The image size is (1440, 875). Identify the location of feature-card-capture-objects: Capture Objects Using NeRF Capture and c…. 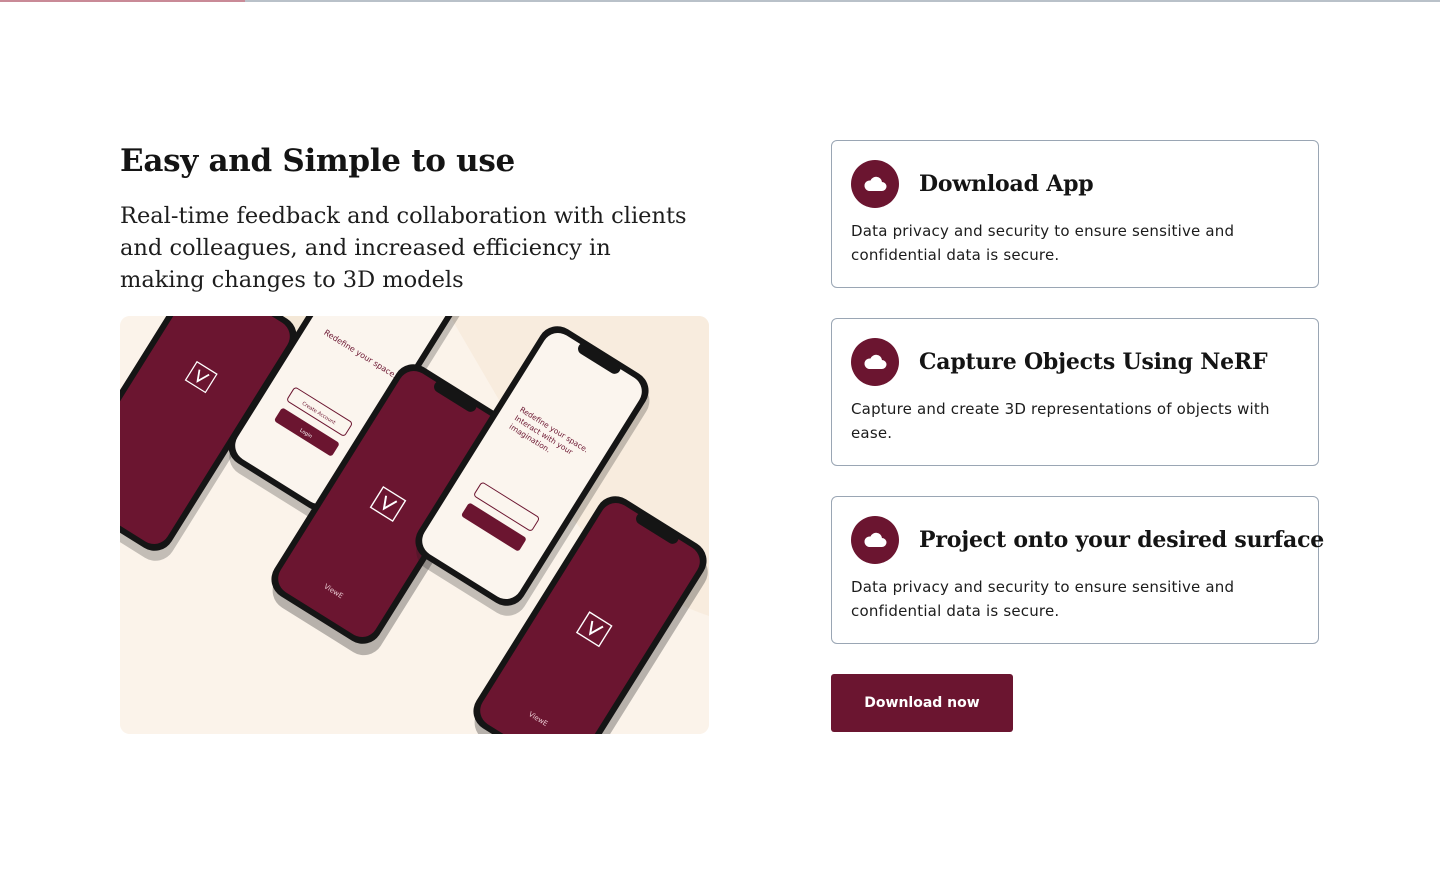
(1075, 392).